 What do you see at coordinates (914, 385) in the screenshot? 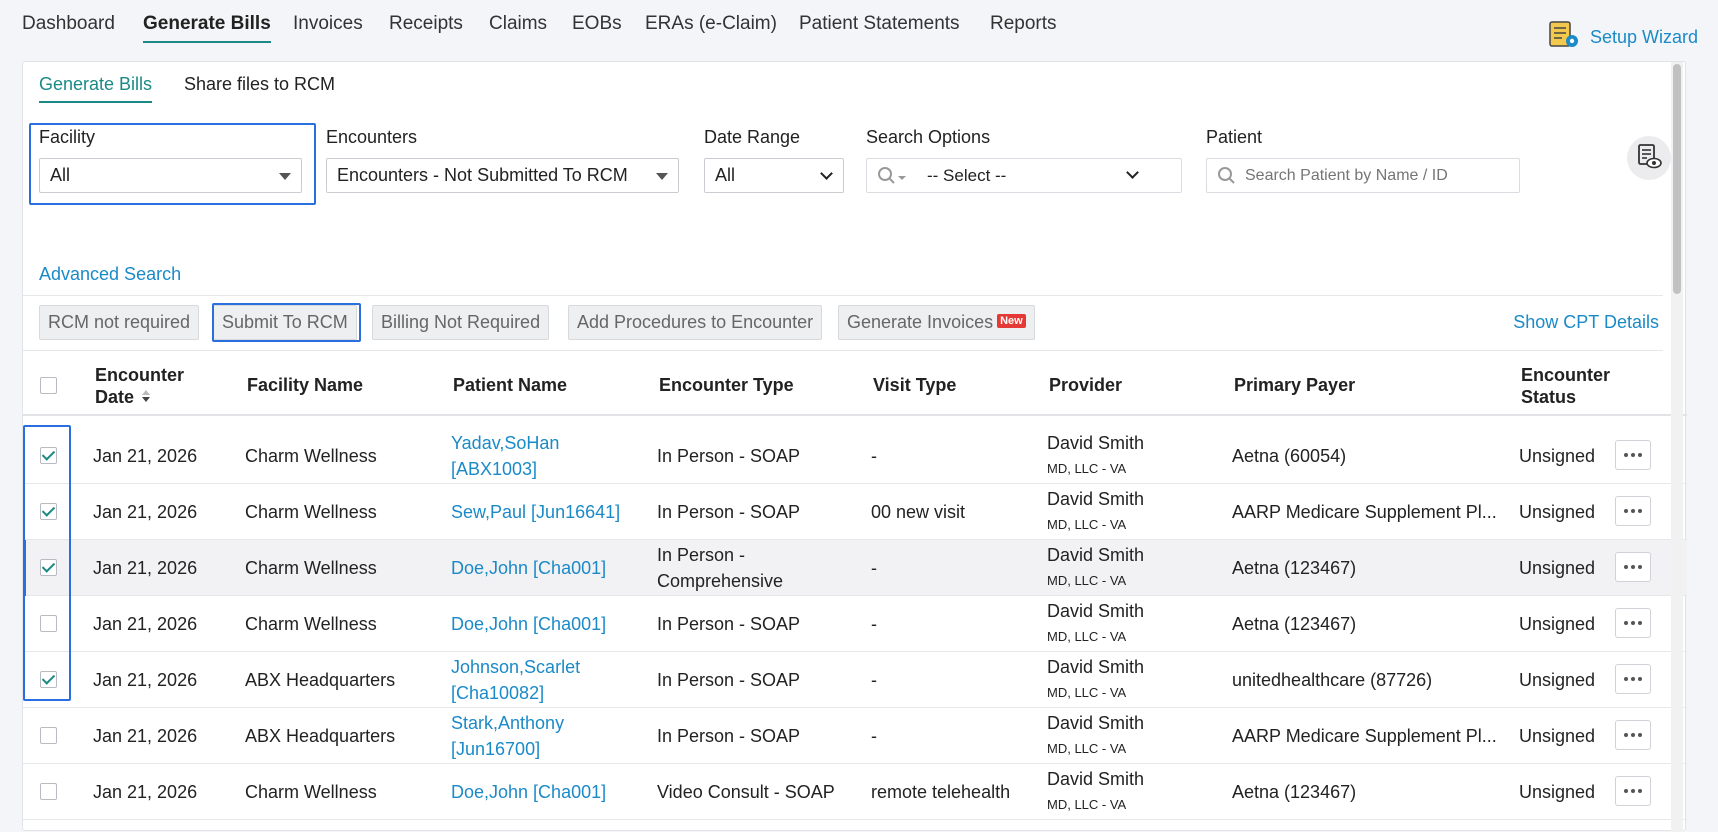
I see `col-visit-type: Visit Type` at bounding box center [914, 385].